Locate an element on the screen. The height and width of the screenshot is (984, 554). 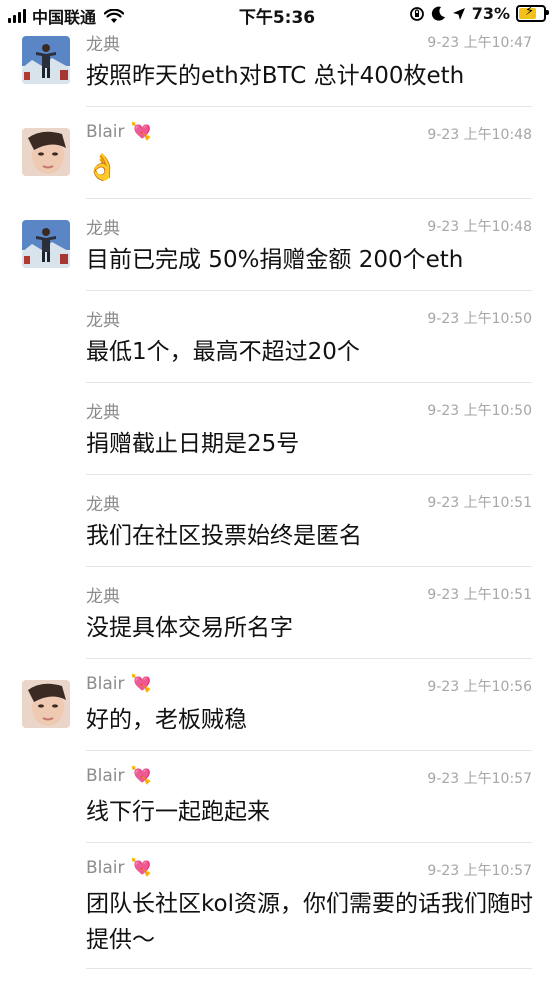
message-text: 👌 is located at coordinates (102, 168).